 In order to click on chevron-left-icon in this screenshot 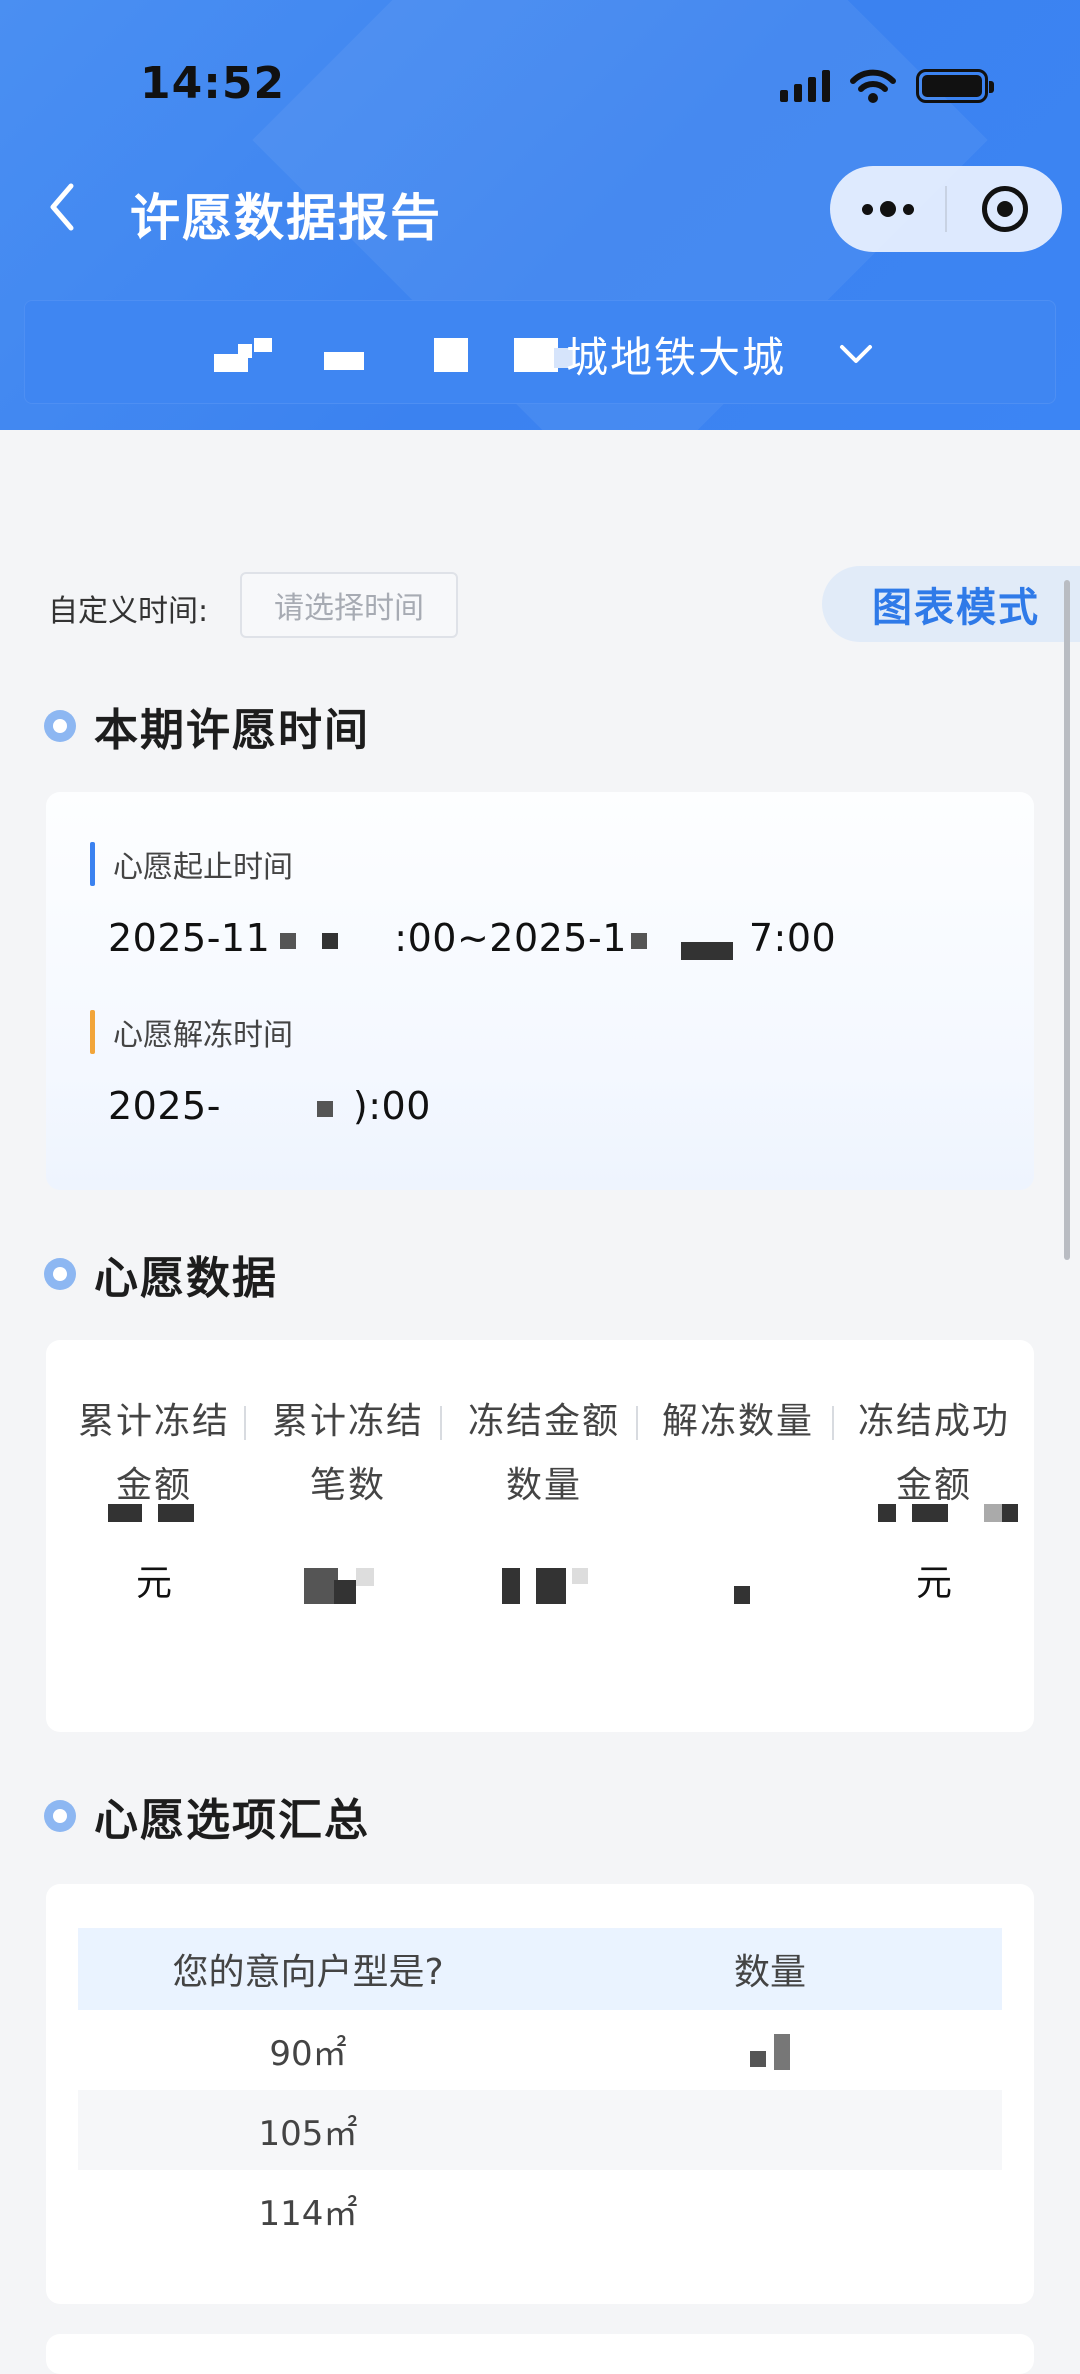, I will do `click(62, 207)`.